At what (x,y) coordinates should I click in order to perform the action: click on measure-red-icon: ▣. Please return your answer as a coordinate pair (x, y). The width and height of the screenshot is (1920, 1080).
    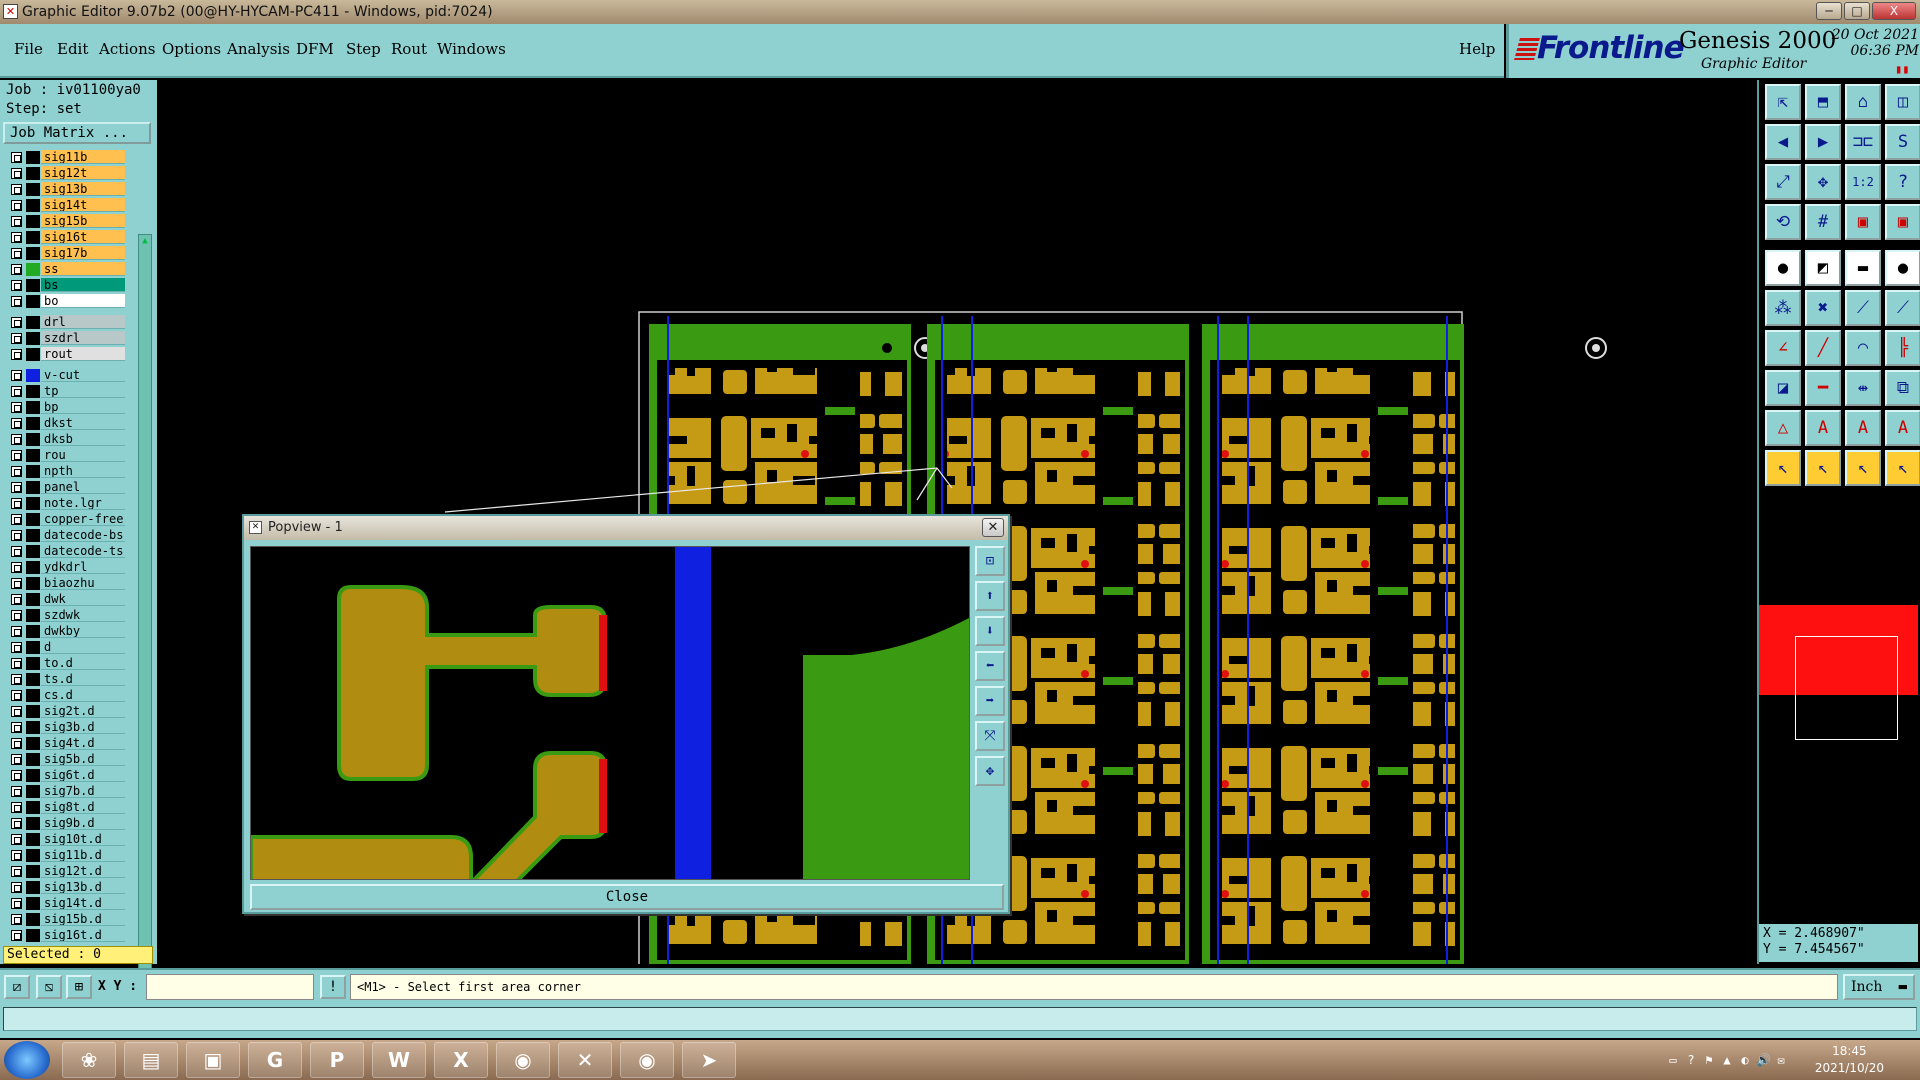
    Looking at the image, I should click on (1863, 222).